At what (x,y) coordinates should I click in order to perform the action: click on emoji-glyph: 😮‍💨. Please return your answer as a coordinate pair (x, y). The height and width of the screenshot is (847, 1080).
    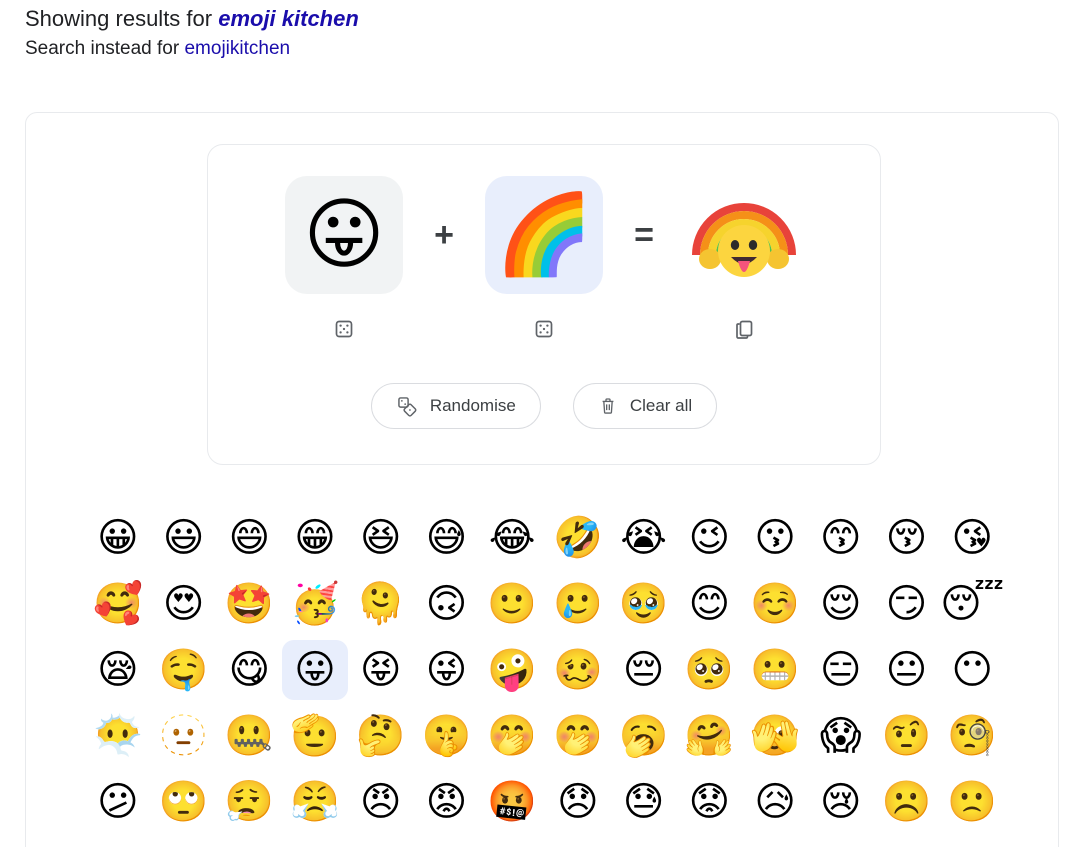
    Looking at the image, I should click on (249, 802).